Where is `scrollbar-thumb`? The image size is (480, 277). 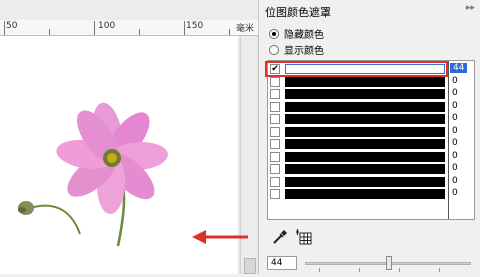
scrollbar-thumb is located at coordinates (250, 266).